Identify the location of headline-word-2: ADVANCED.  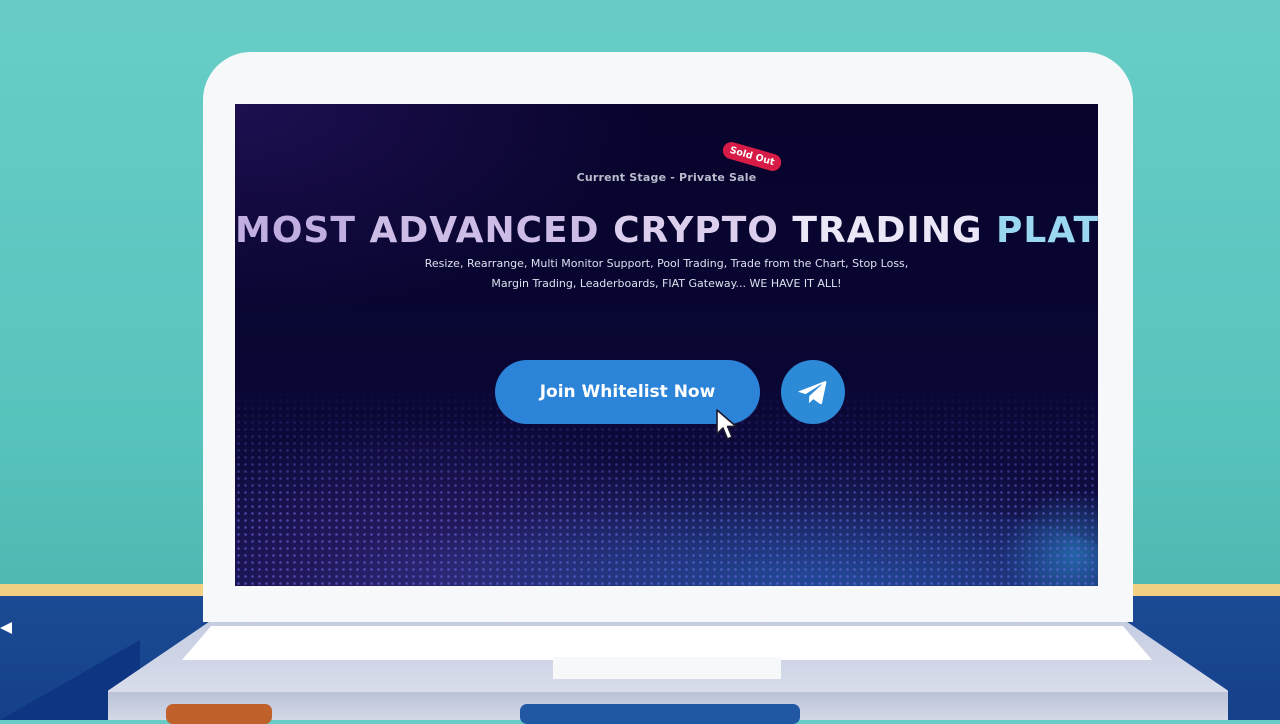
(484, 230).